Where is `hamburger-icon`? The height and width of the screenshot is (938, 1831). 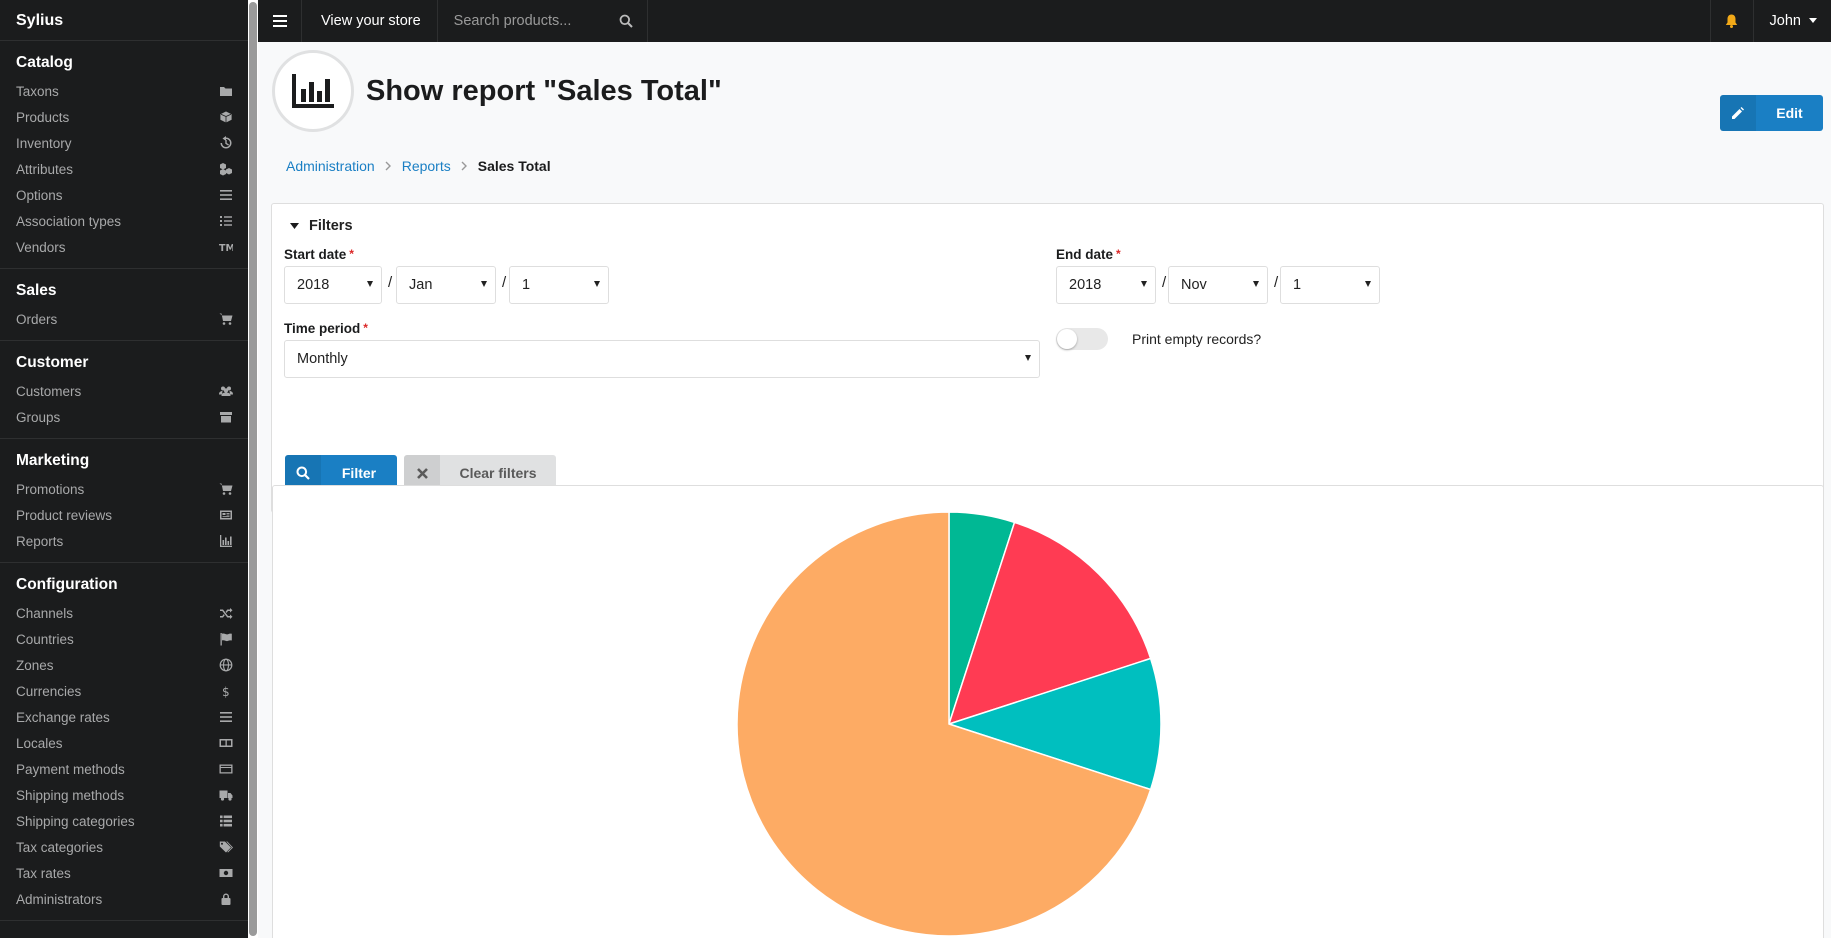
hamburger-icon is located at coordinates (279, 21).